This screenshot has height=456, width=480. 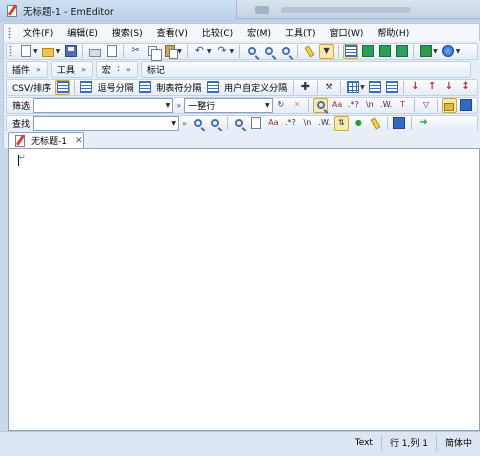 What do you see at coordinates (94, 51) in the screenshot?
I see `print-button` at bounding box center [94, 51].